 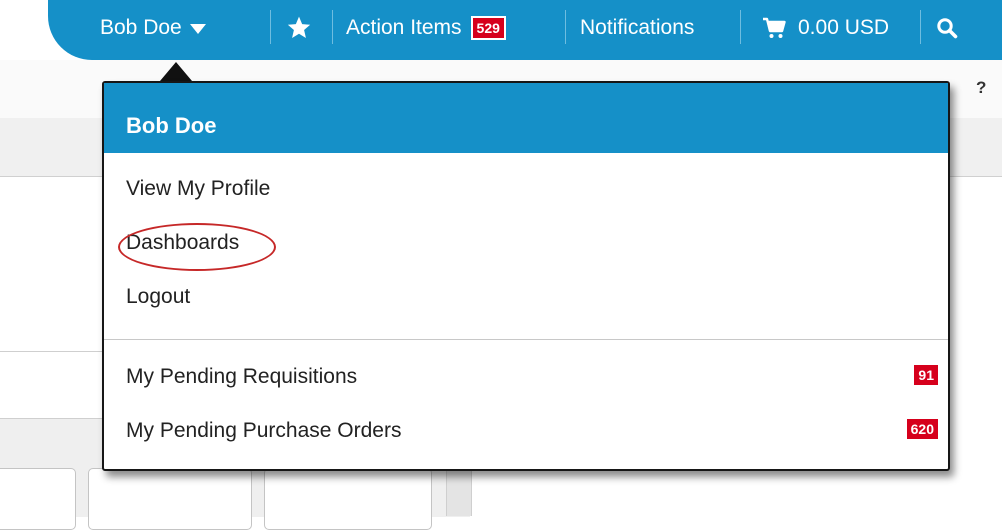 I want to click on star-icon, so click(x=299, y=27).